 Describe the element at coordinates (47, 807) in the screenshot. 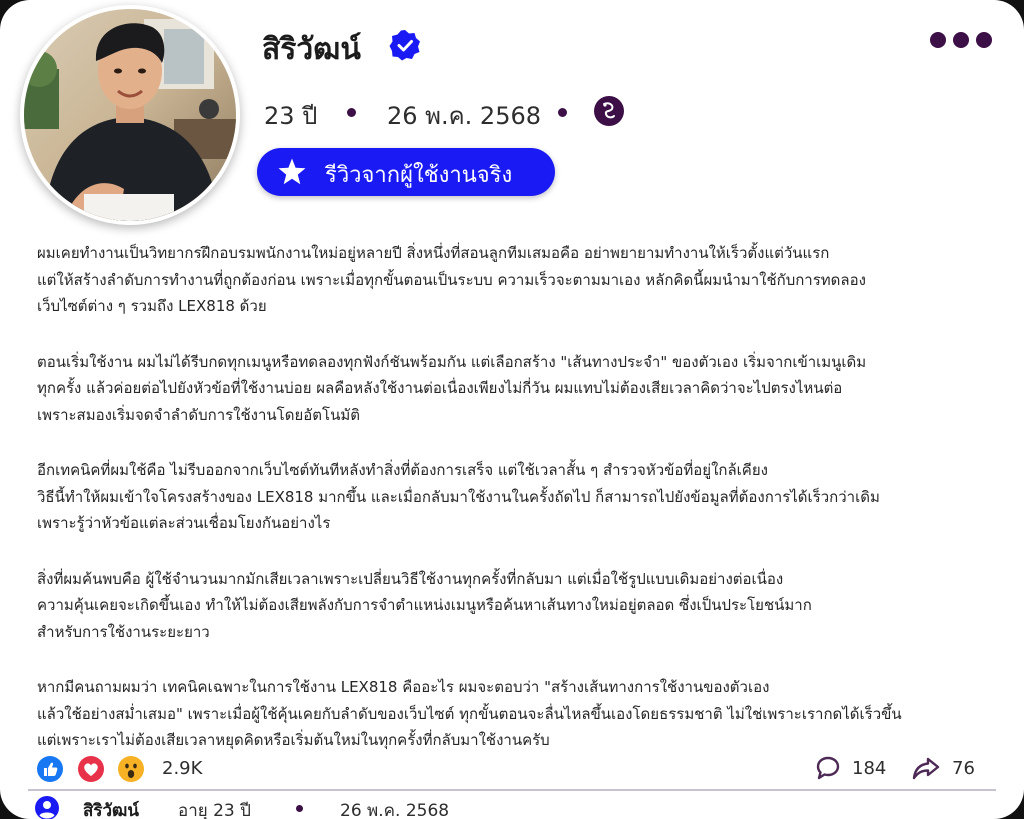

I see `user-icon` at that location.